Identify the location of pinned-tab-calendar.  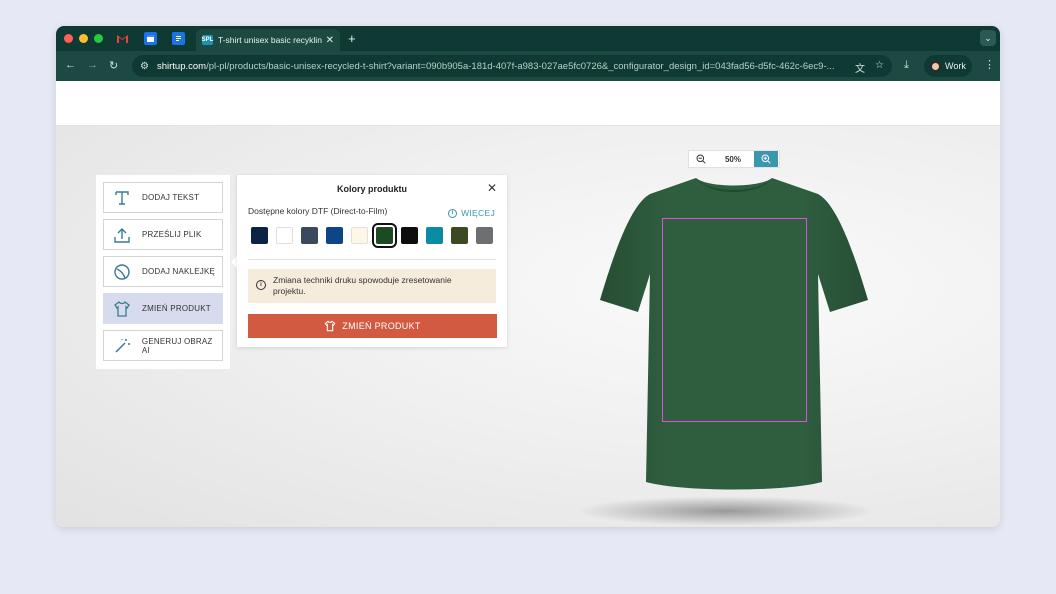
(150, 38).